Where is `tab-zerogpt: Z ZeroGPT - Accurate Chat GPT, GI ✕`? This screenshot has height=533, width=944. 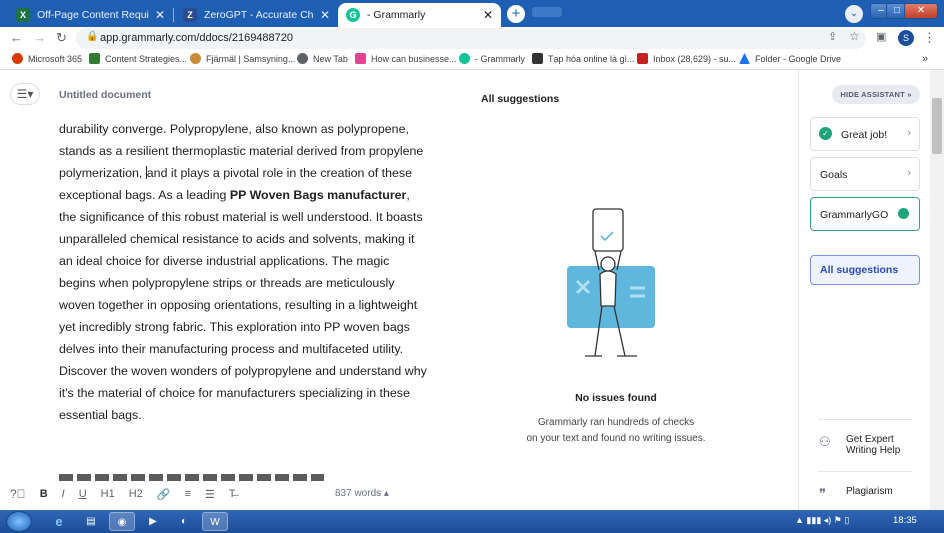 tab-zerogpt: Z ZeroGPT - Accurate Chat GPT, GI ✕ is located at coordinates (256, 15).